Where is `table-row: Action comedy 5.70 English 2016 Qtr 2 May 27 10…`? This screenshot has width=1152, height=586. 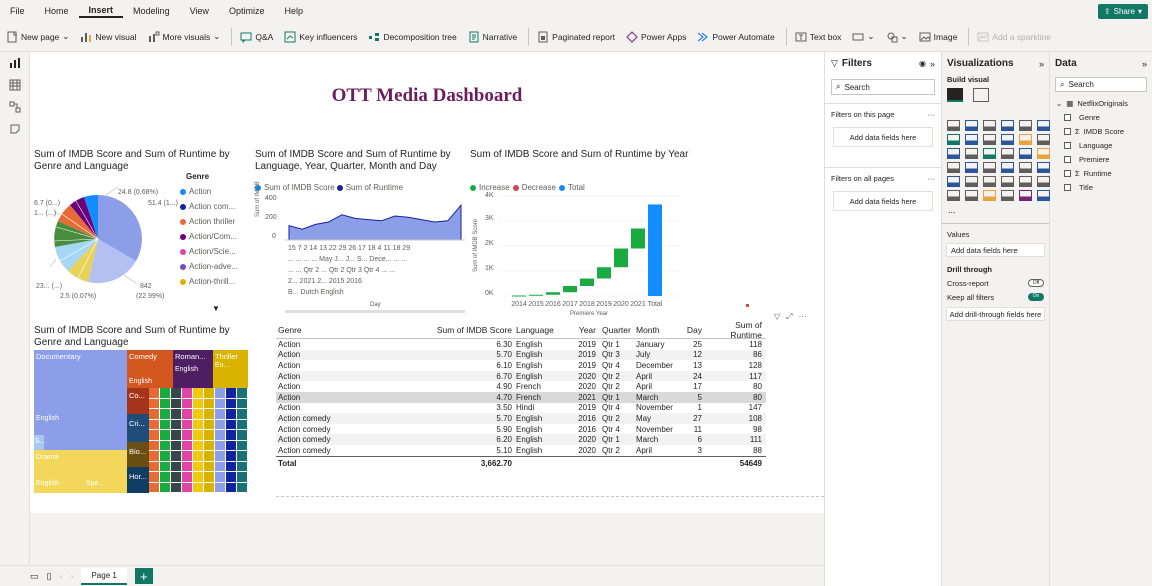 table-row: Action comedy 5.70 English 2016 Qtr 2 May 27 10… is located at coordinates (521, 418).